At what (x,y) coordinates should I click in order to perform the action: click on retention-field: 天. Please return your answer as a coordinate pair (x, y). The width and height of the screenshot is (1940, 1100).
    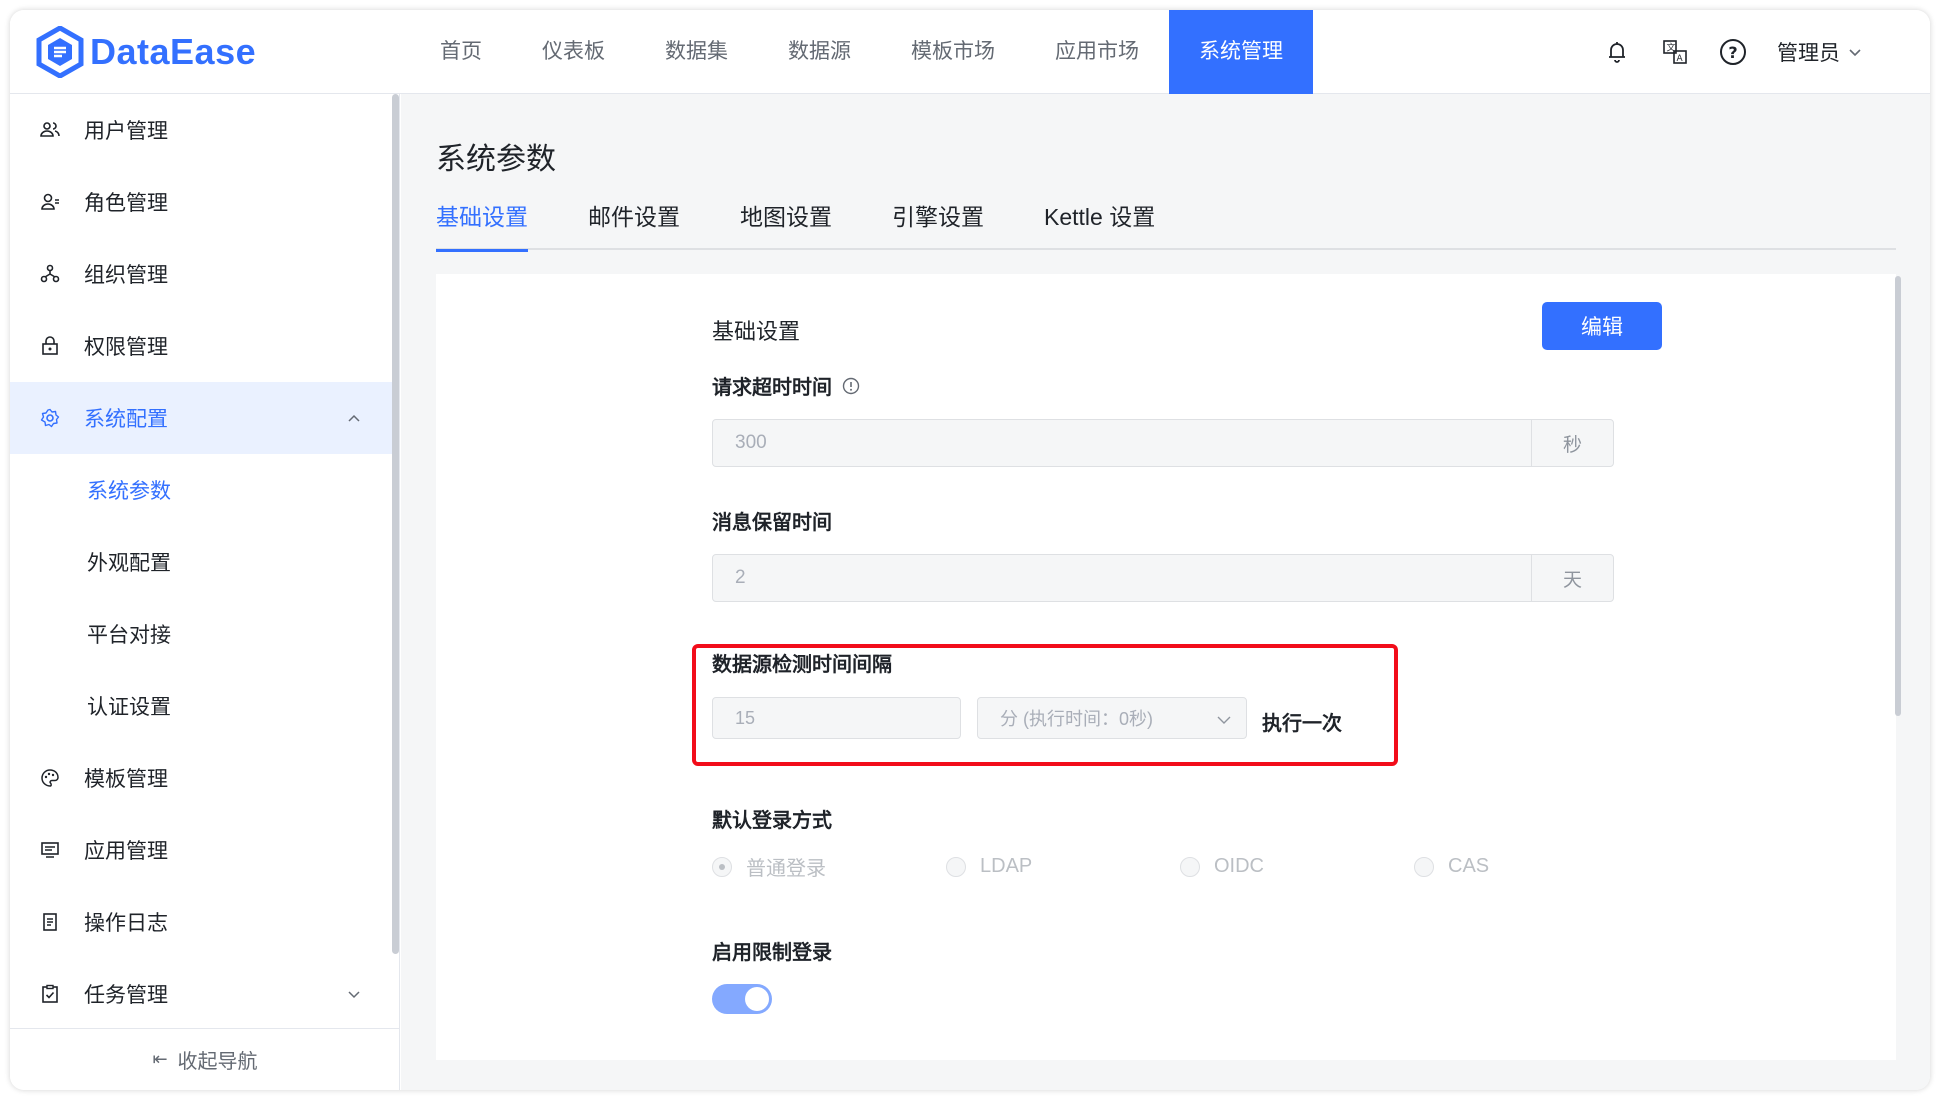
    Looking at the image, I should click on (1163, 578).